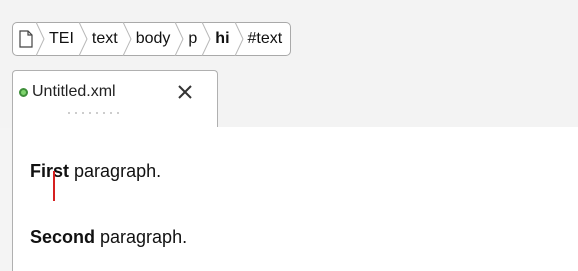 This screenshot has width=578, height=271. I want to click on breadcrumb-item-body: body, so click(153, 39).